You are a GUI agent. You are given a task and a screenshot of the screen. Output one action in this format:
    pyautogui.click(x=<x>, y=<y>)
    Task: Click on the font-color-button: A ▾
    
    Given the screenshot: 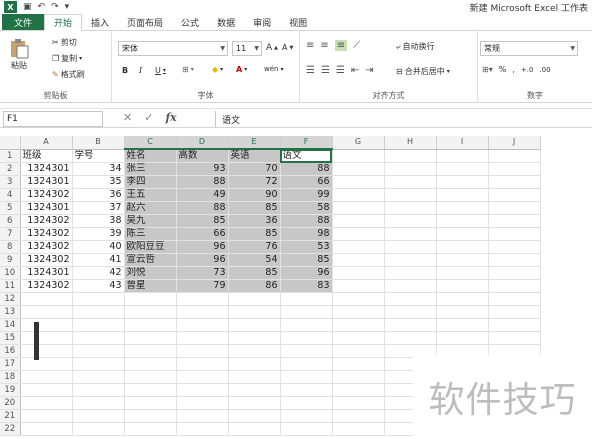 What is the action you would take?
    pyautogui.click(x=241, y=69)
    